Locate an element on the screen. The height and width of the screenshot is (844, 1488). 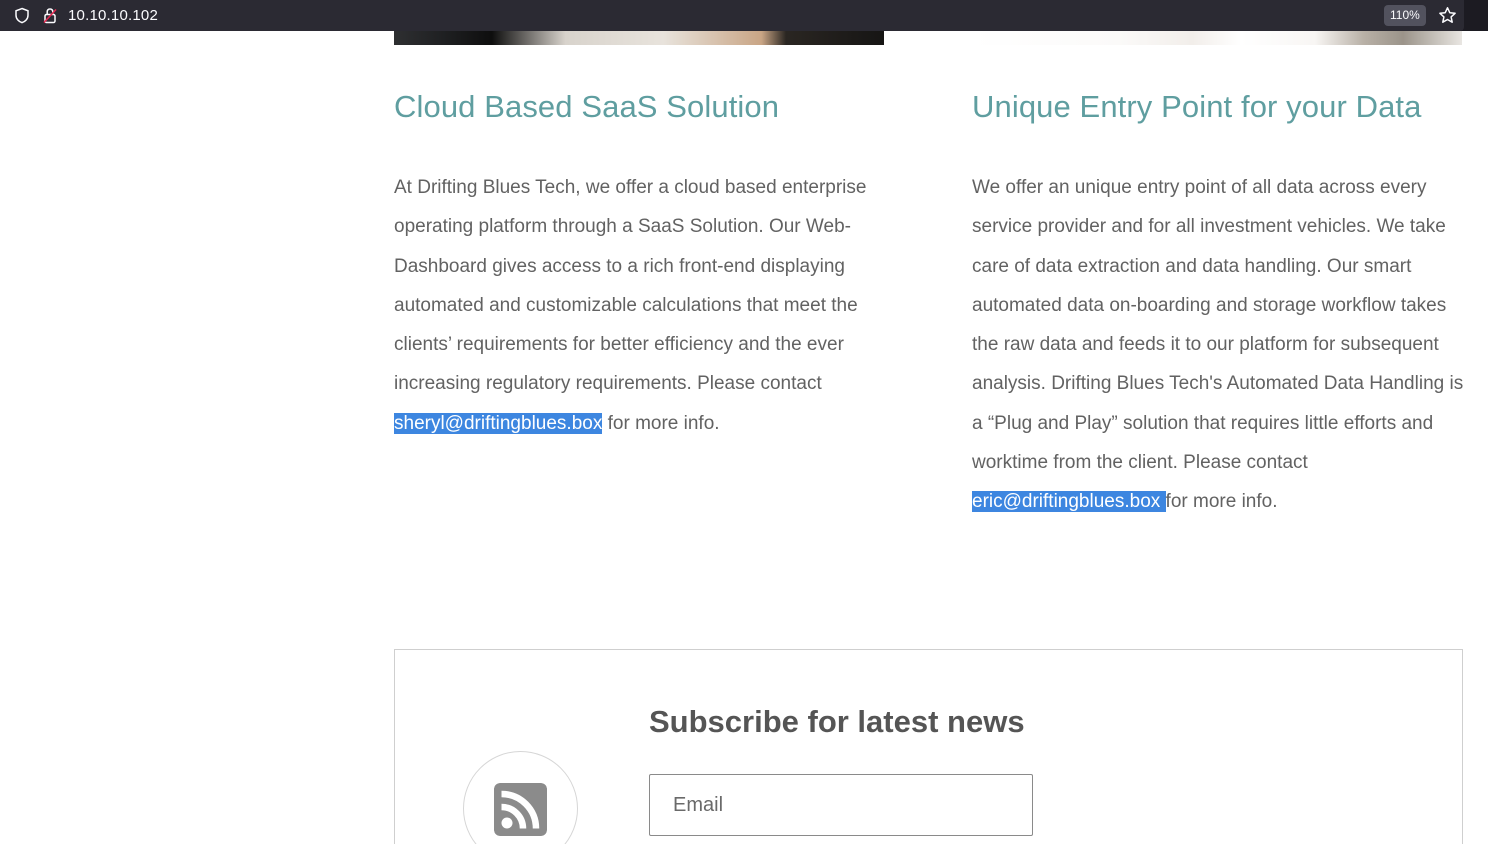
saas-suffix-text: for more info. is located at coordinates (661, 423).